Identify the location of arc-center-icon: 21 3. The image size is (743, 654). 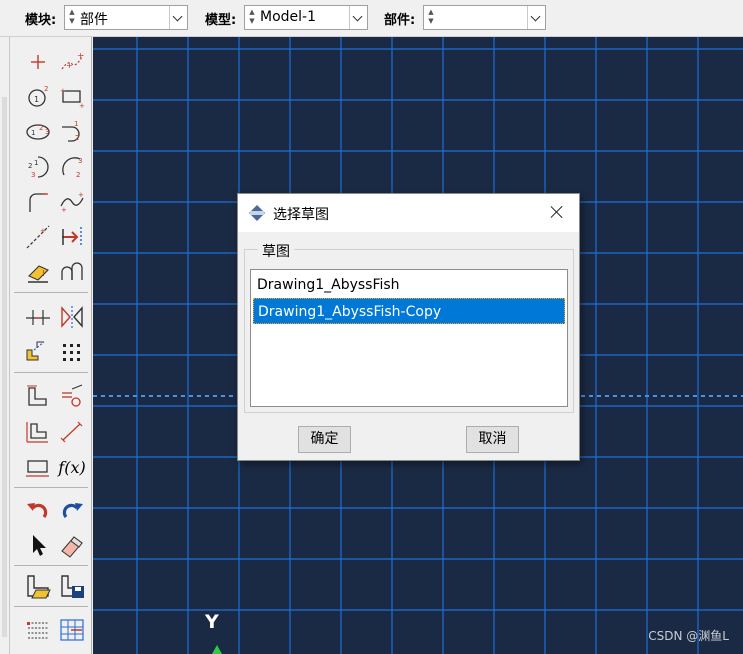
(38, 167).